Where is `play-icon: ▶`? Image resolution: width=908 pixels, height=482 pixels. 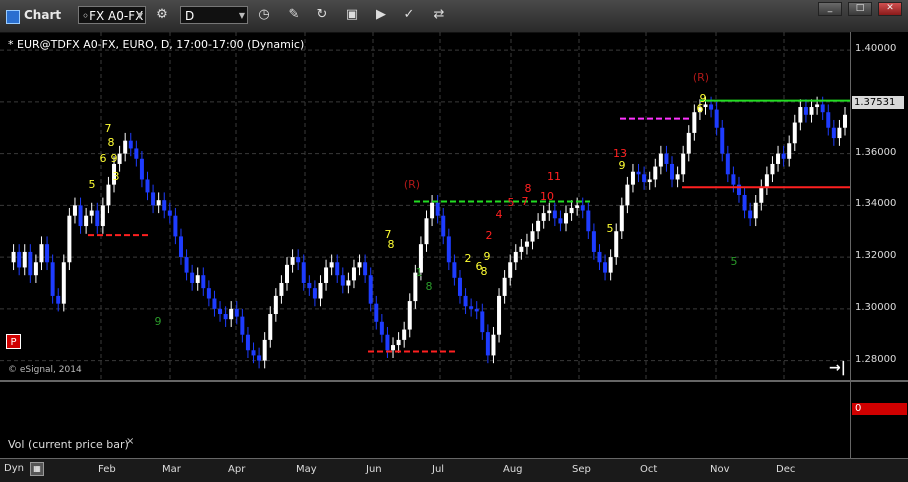 play-icon: ▶ is located at coordinates (381, 15).